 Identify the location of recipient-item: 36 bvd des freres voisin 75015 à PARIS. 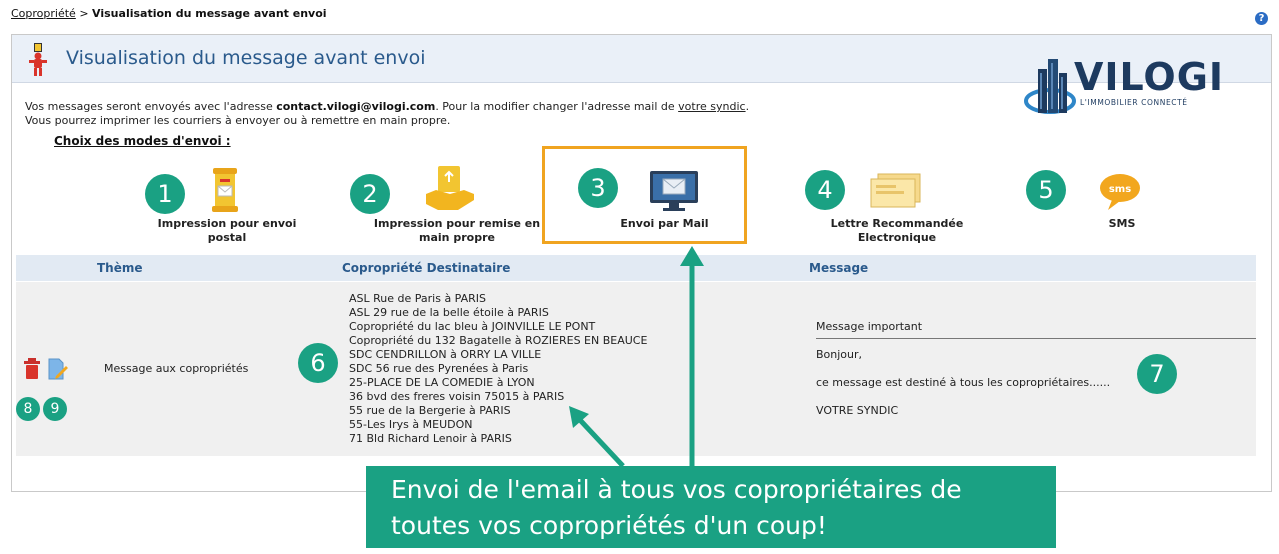
(457, 396).